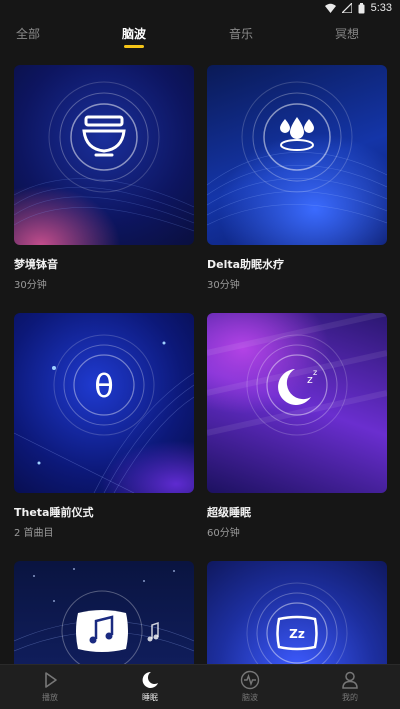  I want to click on theta-icon: θ, so click(104, 386).